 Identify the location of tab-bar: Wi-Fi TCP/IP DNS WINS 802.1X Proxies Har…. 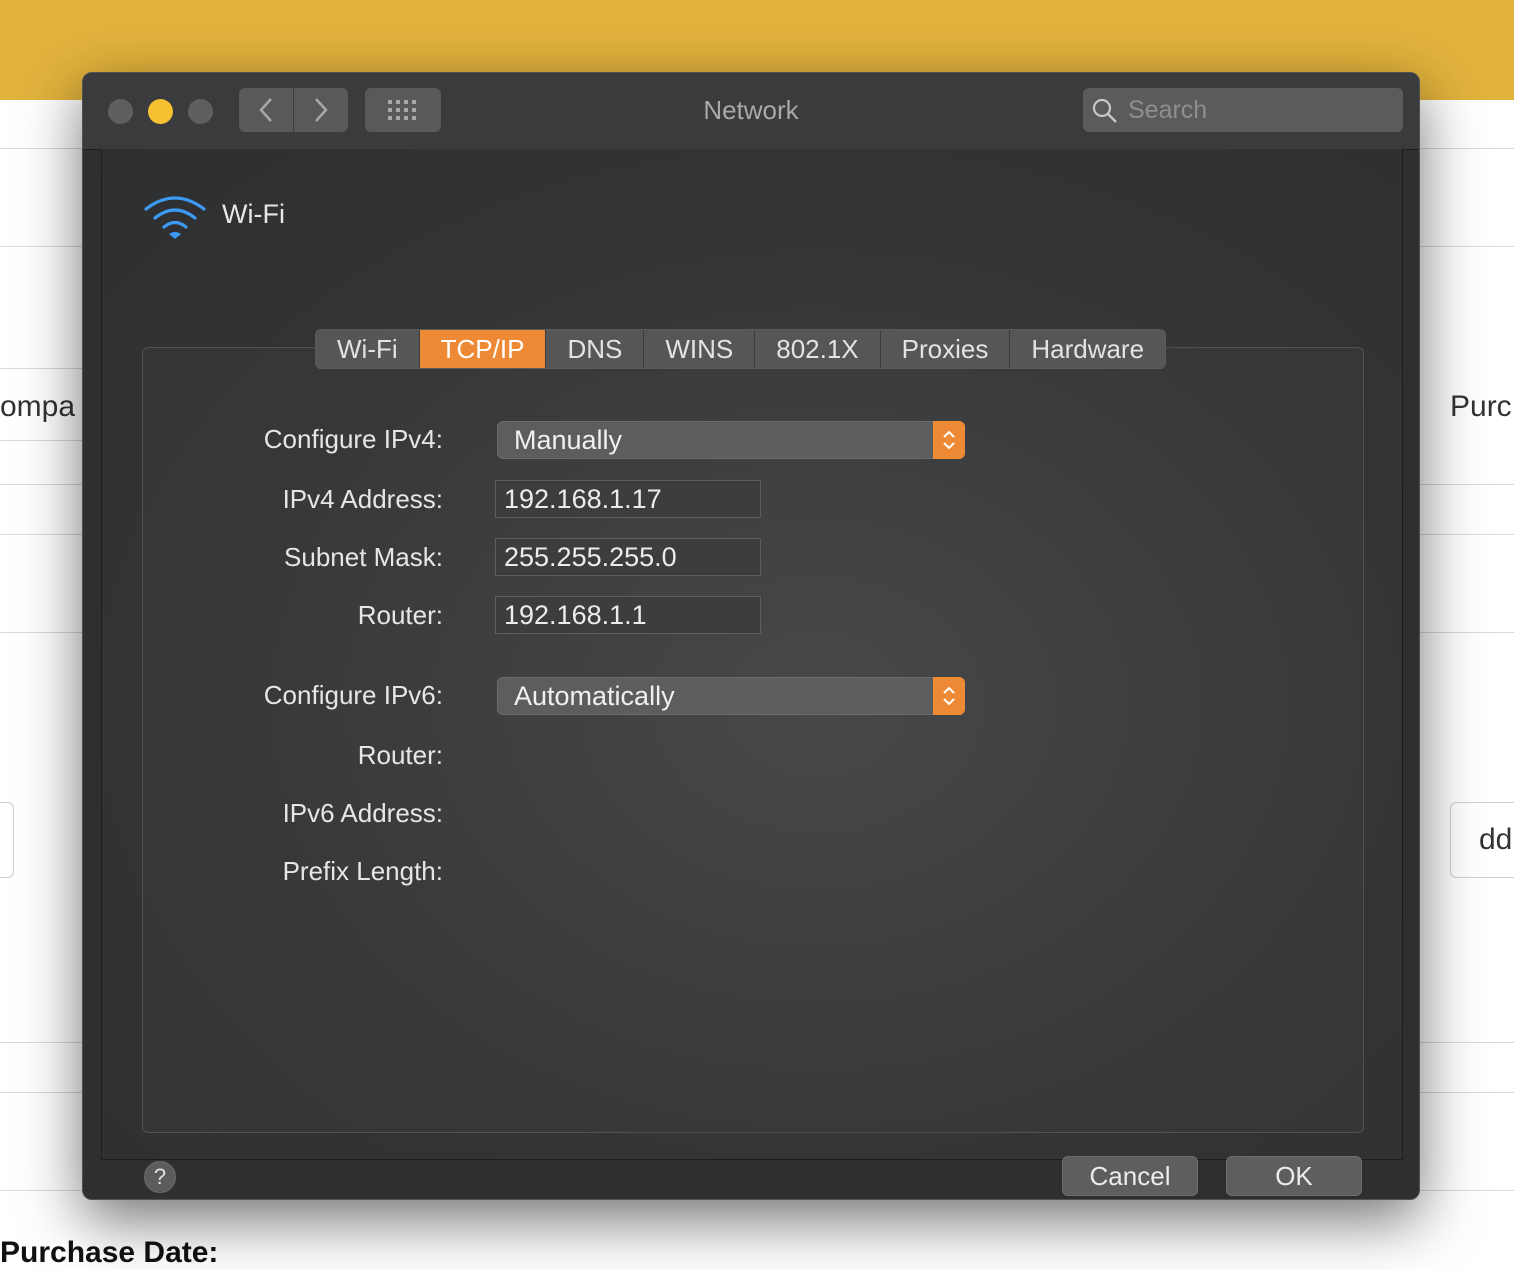
(741, 349).